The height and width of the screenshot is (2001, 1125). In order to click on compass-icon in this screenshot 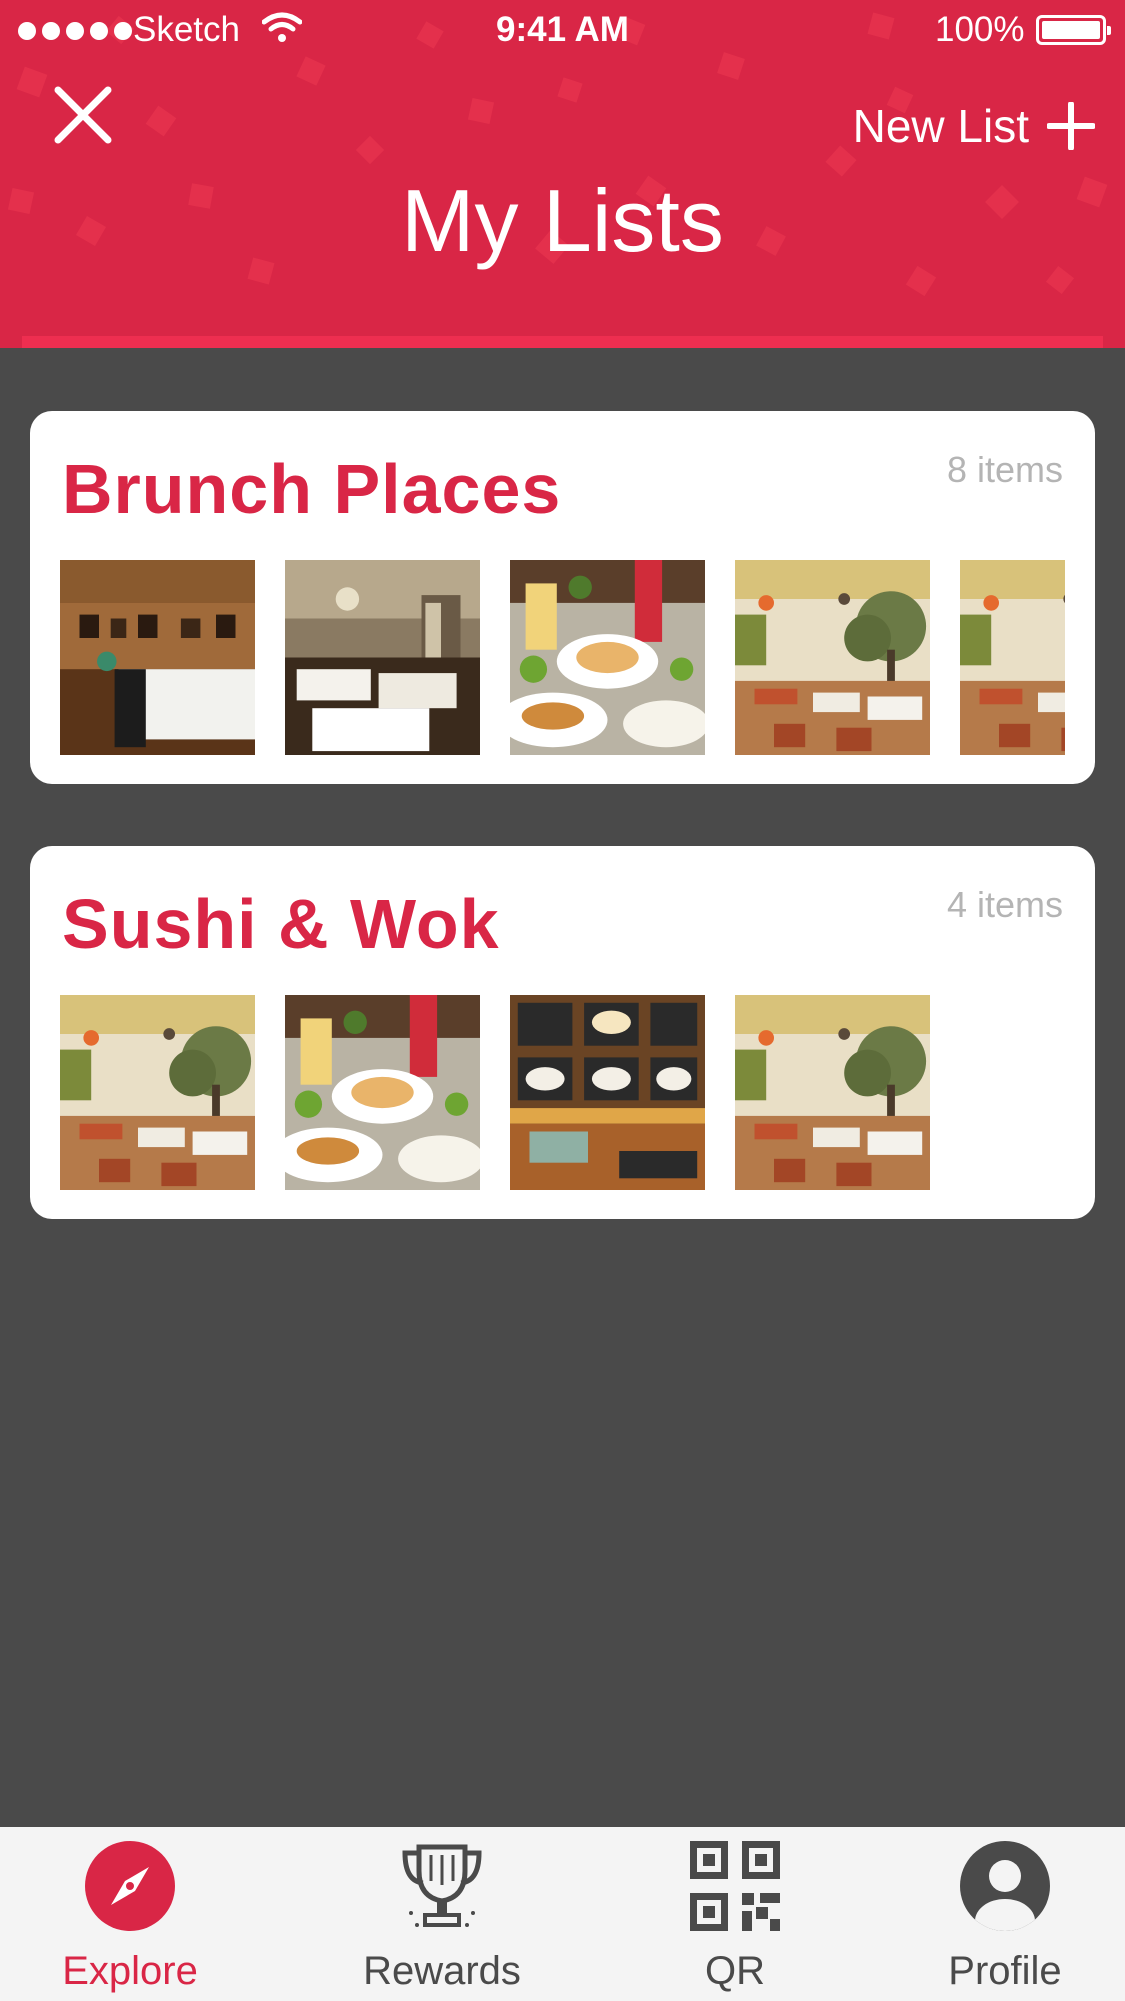, I will do `click(130, 1886)`.